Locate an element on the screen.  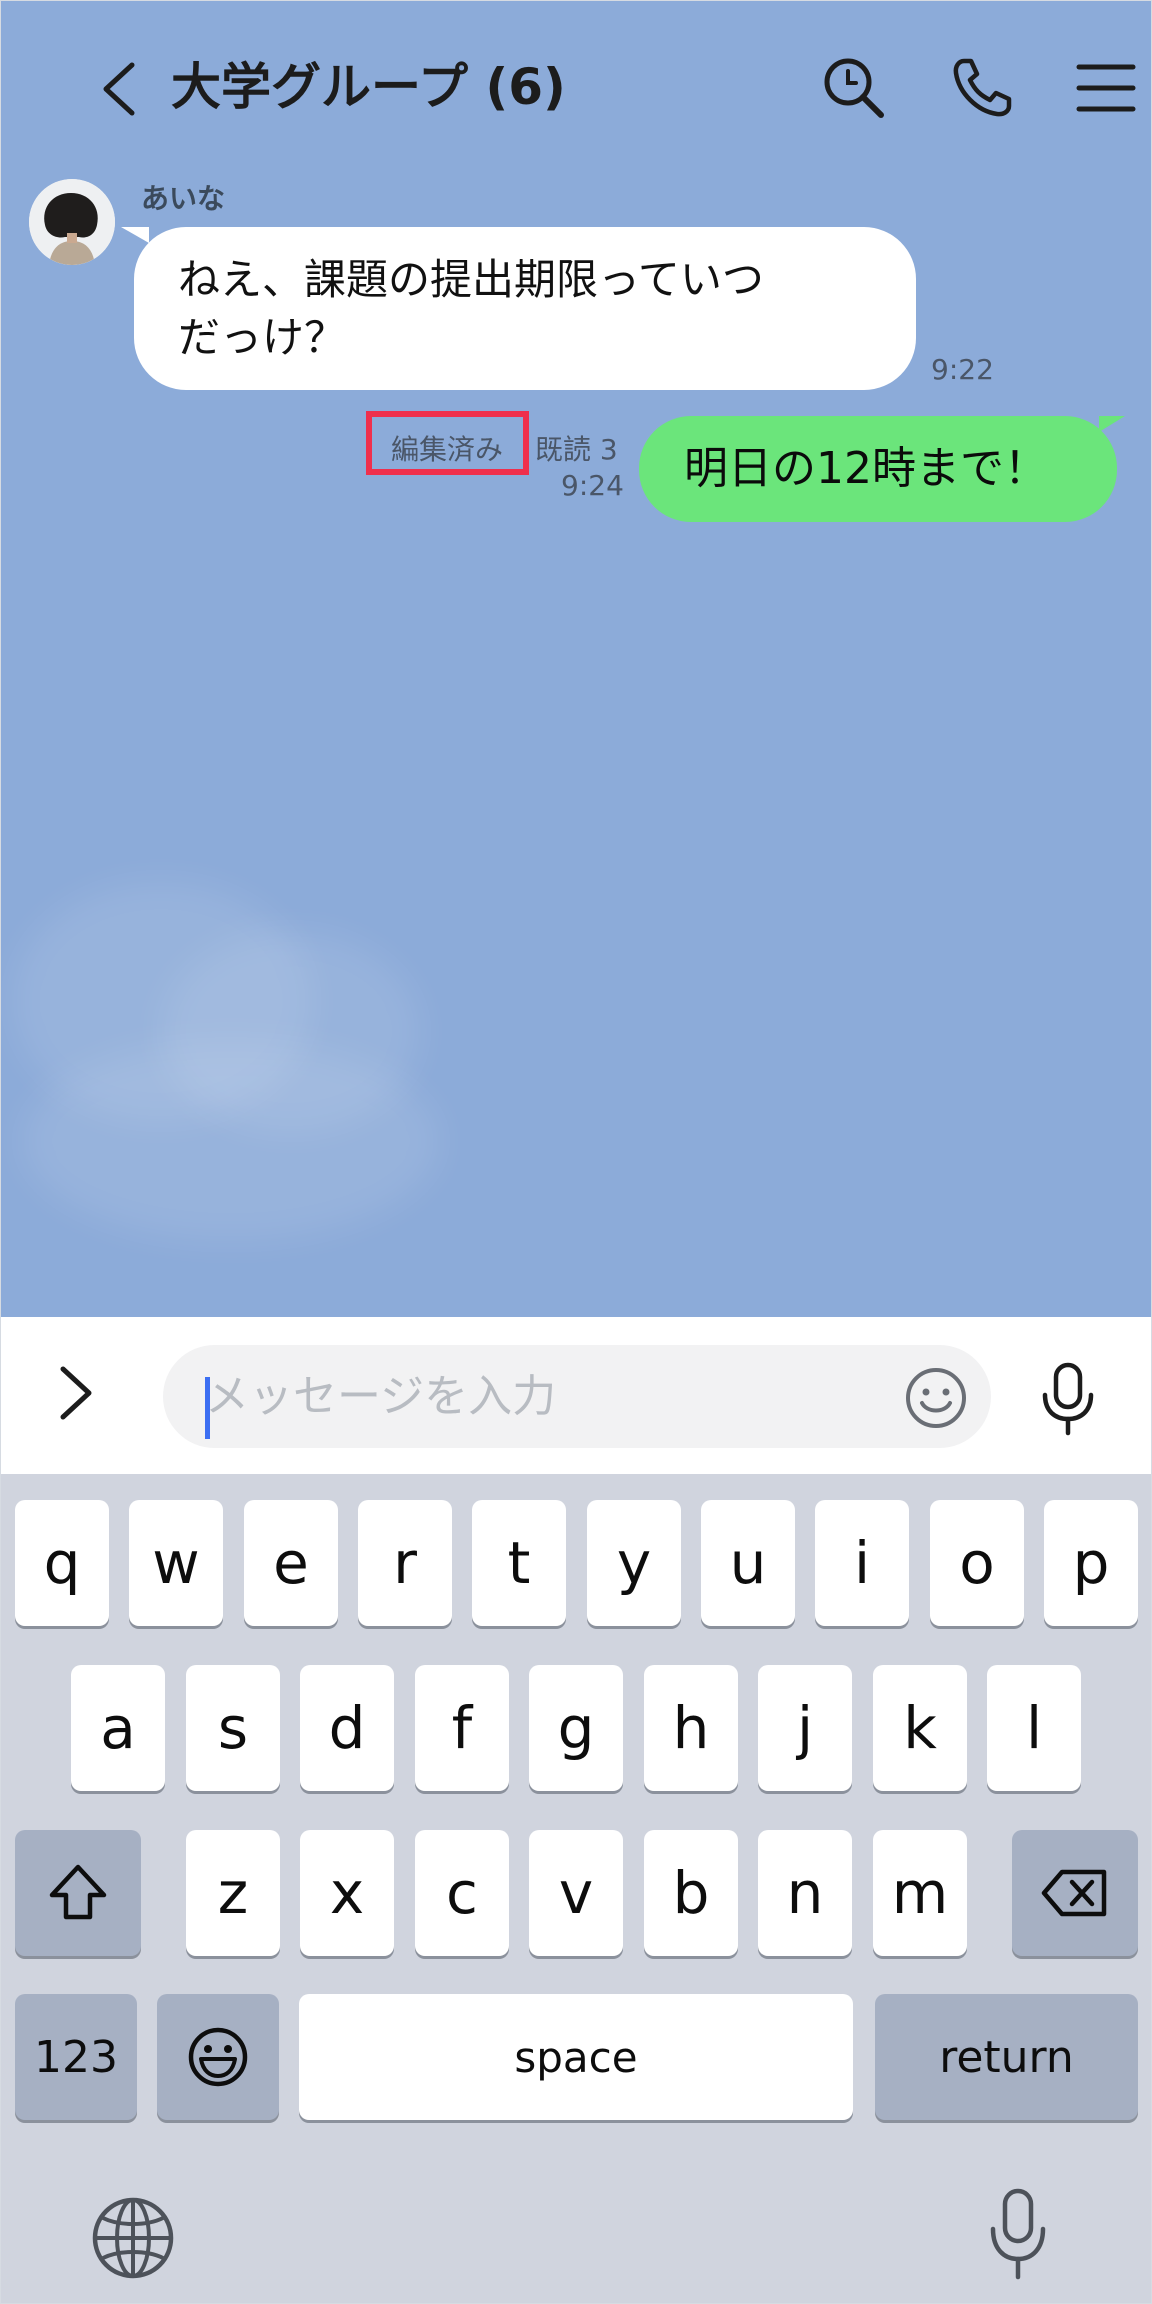
key-m: m is located at coordinates (920, 1893).